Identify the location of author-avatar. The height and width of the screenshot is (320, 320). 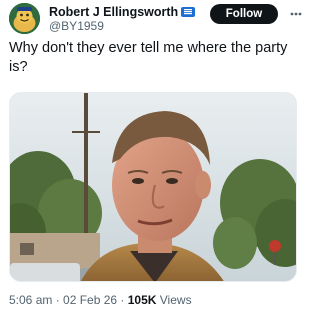
(24, 18).